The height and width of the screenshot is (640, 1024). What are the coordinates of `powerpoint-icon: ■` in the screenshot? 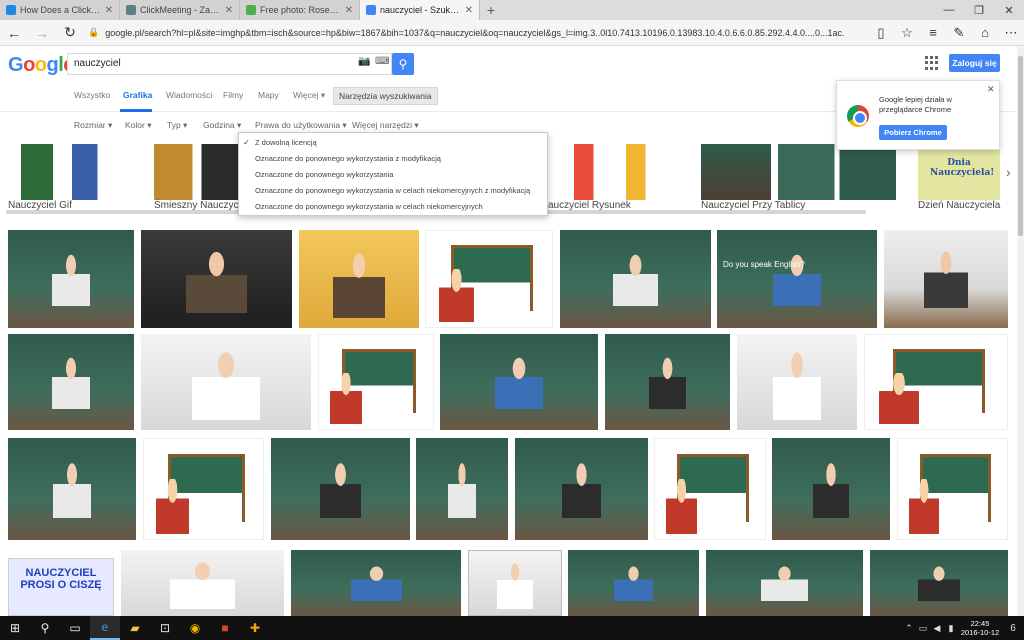 It's located at (225, 628).